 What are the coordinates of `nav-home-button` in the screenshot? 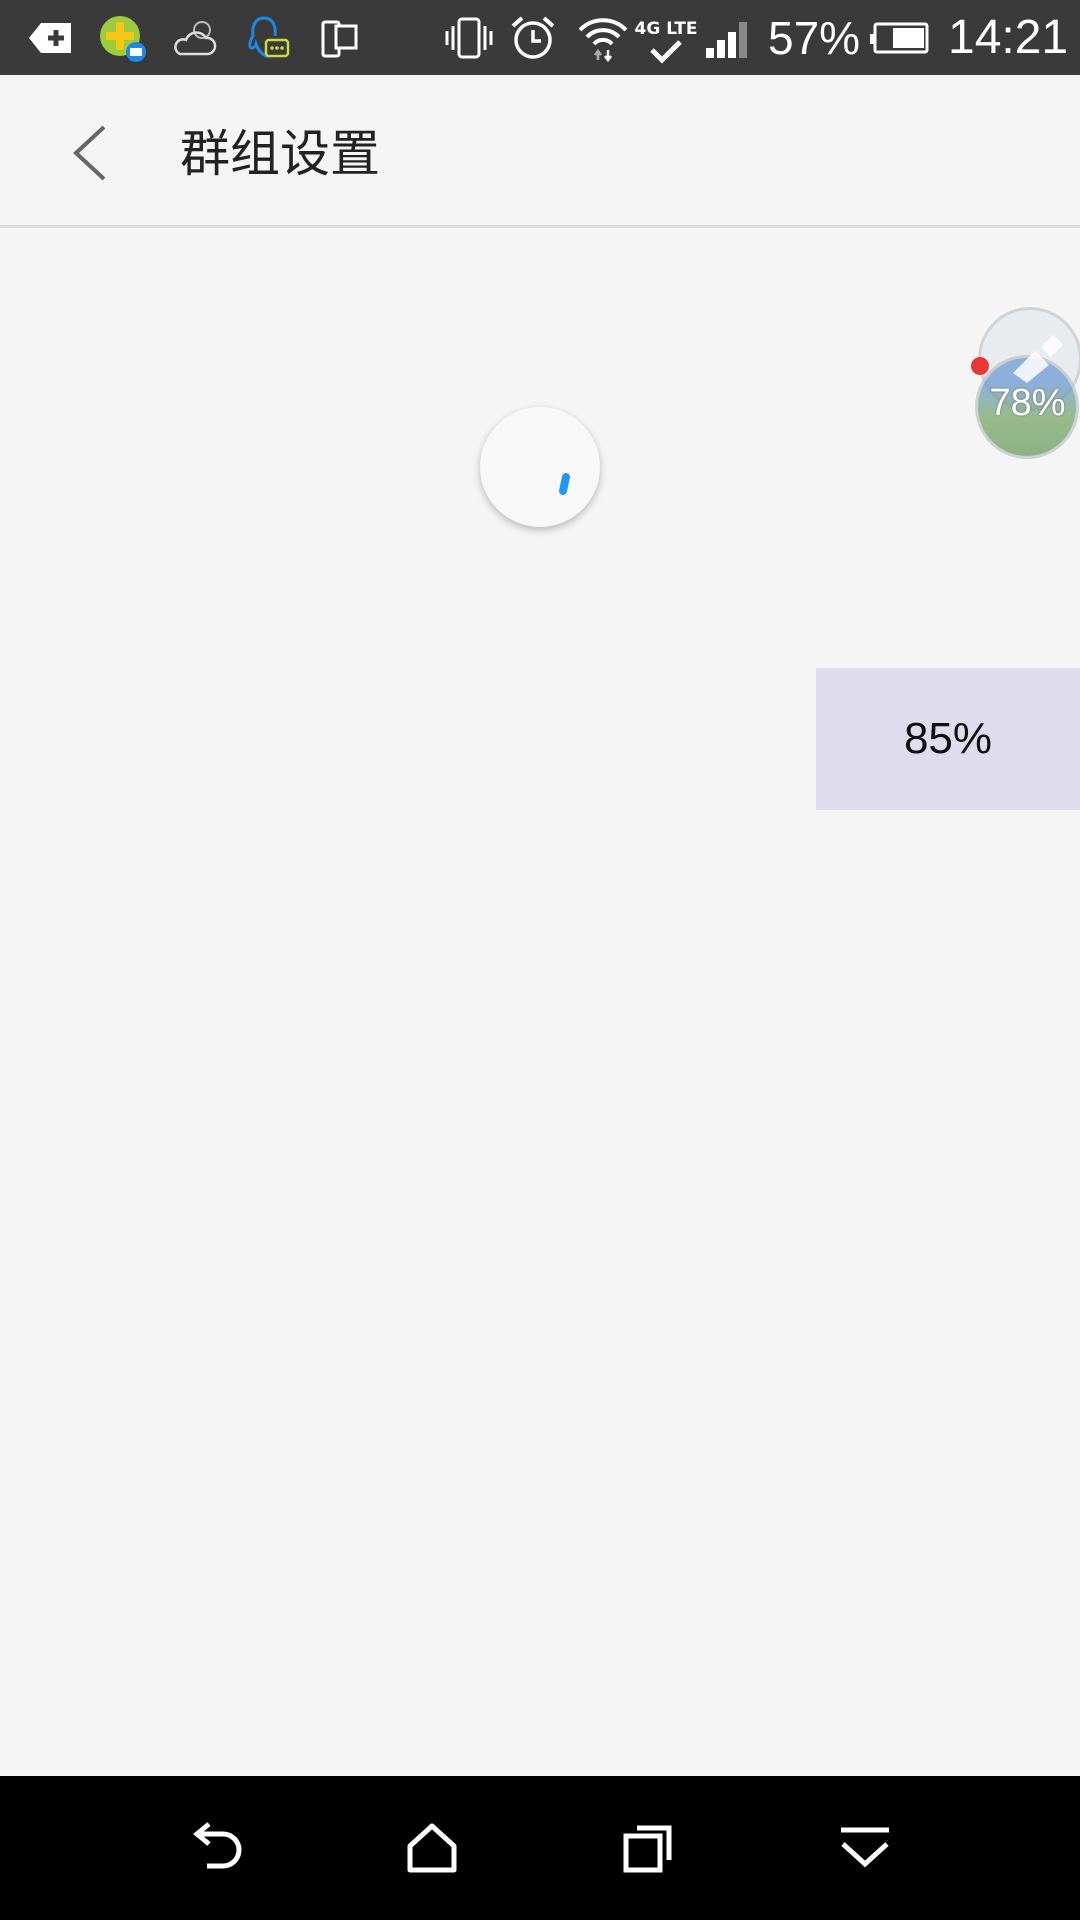 It's located at (432, 1848).